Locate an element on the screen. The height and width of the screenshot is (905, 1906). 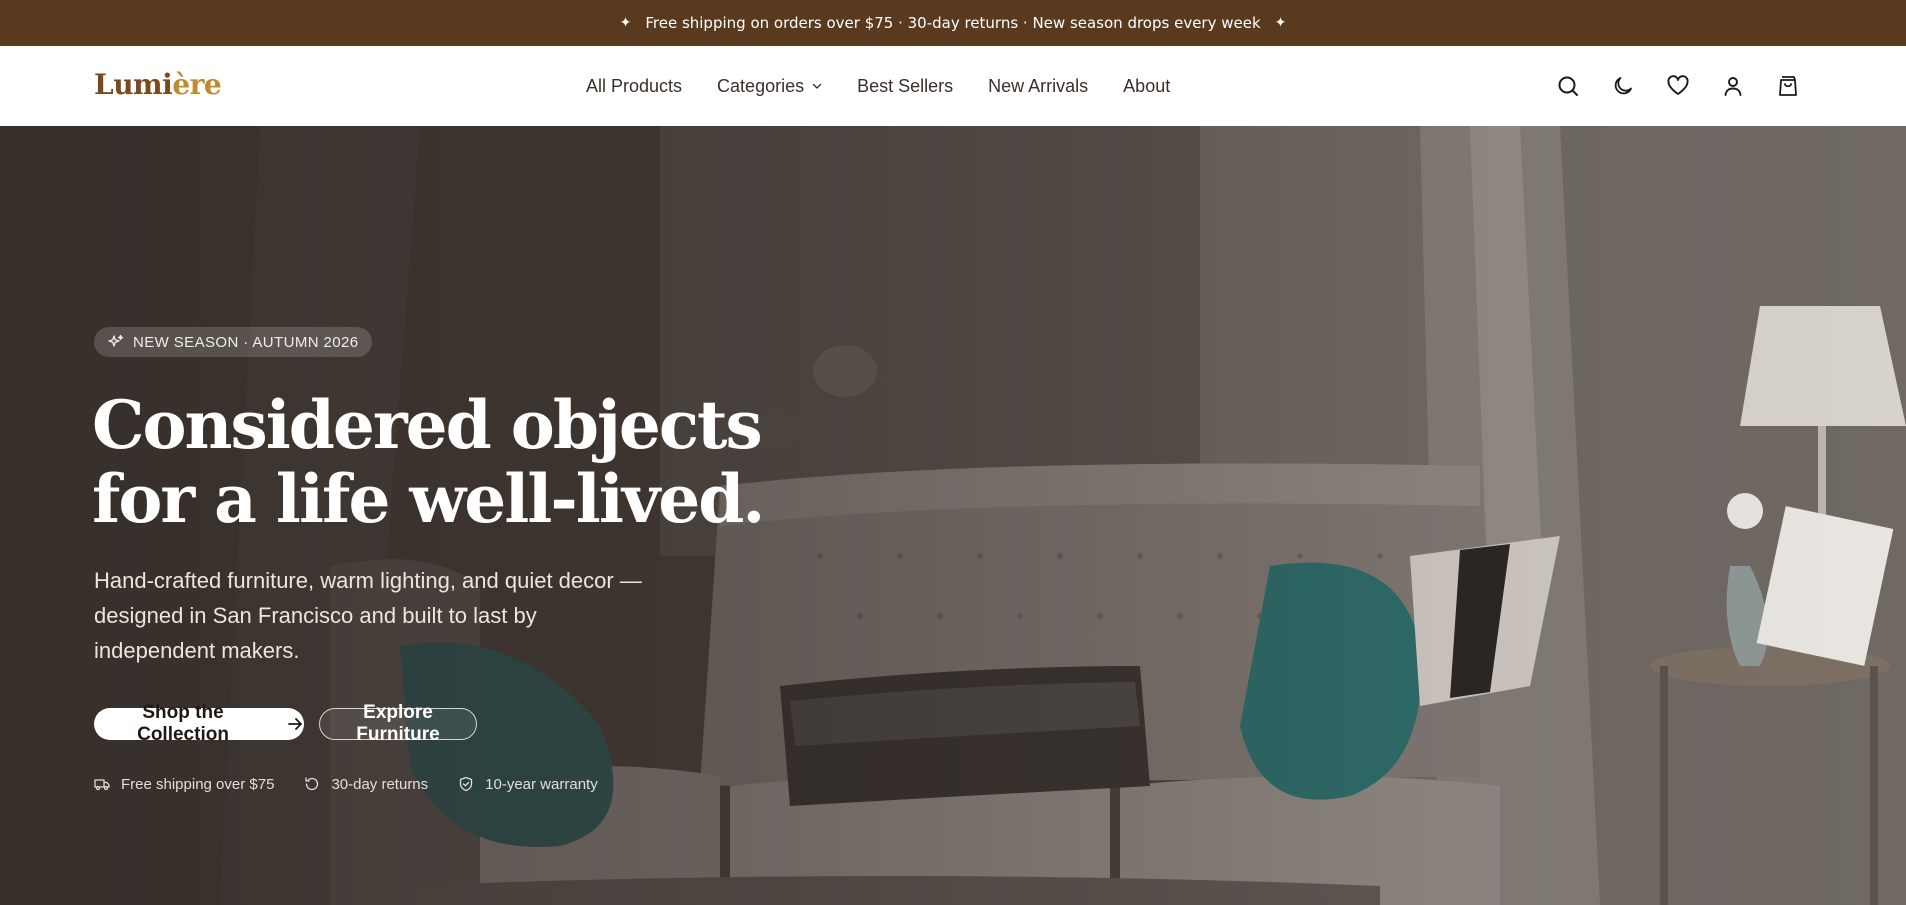
nav-label: New Arrivals is located at coordinates (1038, 85).